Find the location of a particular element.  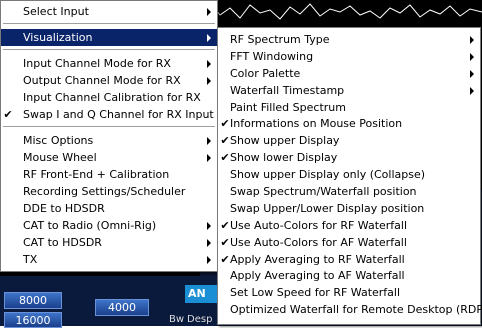

menu-item-cat-to-radio-omni-rig: CAT to Radio (Omni-Rig) is located at coordinates (109, 225).